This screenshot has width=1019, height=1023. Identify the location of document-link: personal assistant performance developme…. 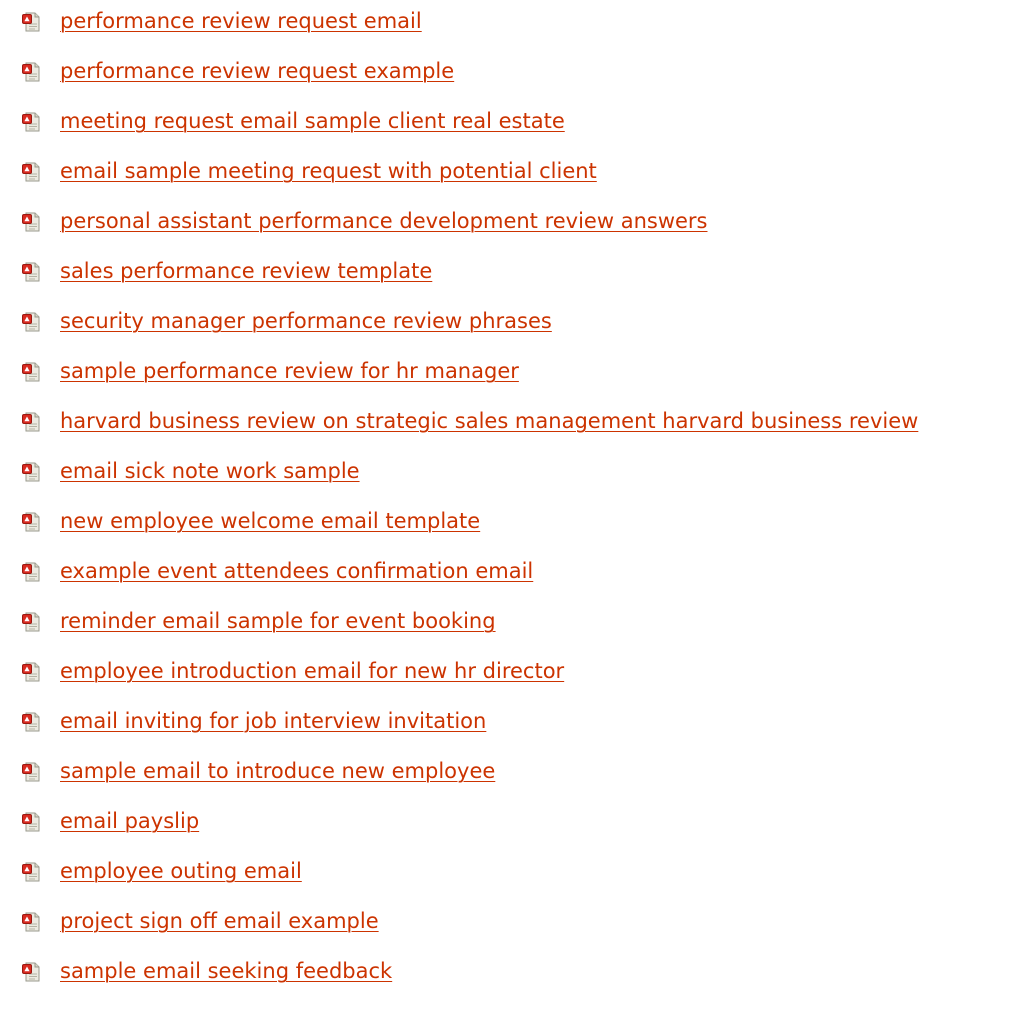
(384, 221).